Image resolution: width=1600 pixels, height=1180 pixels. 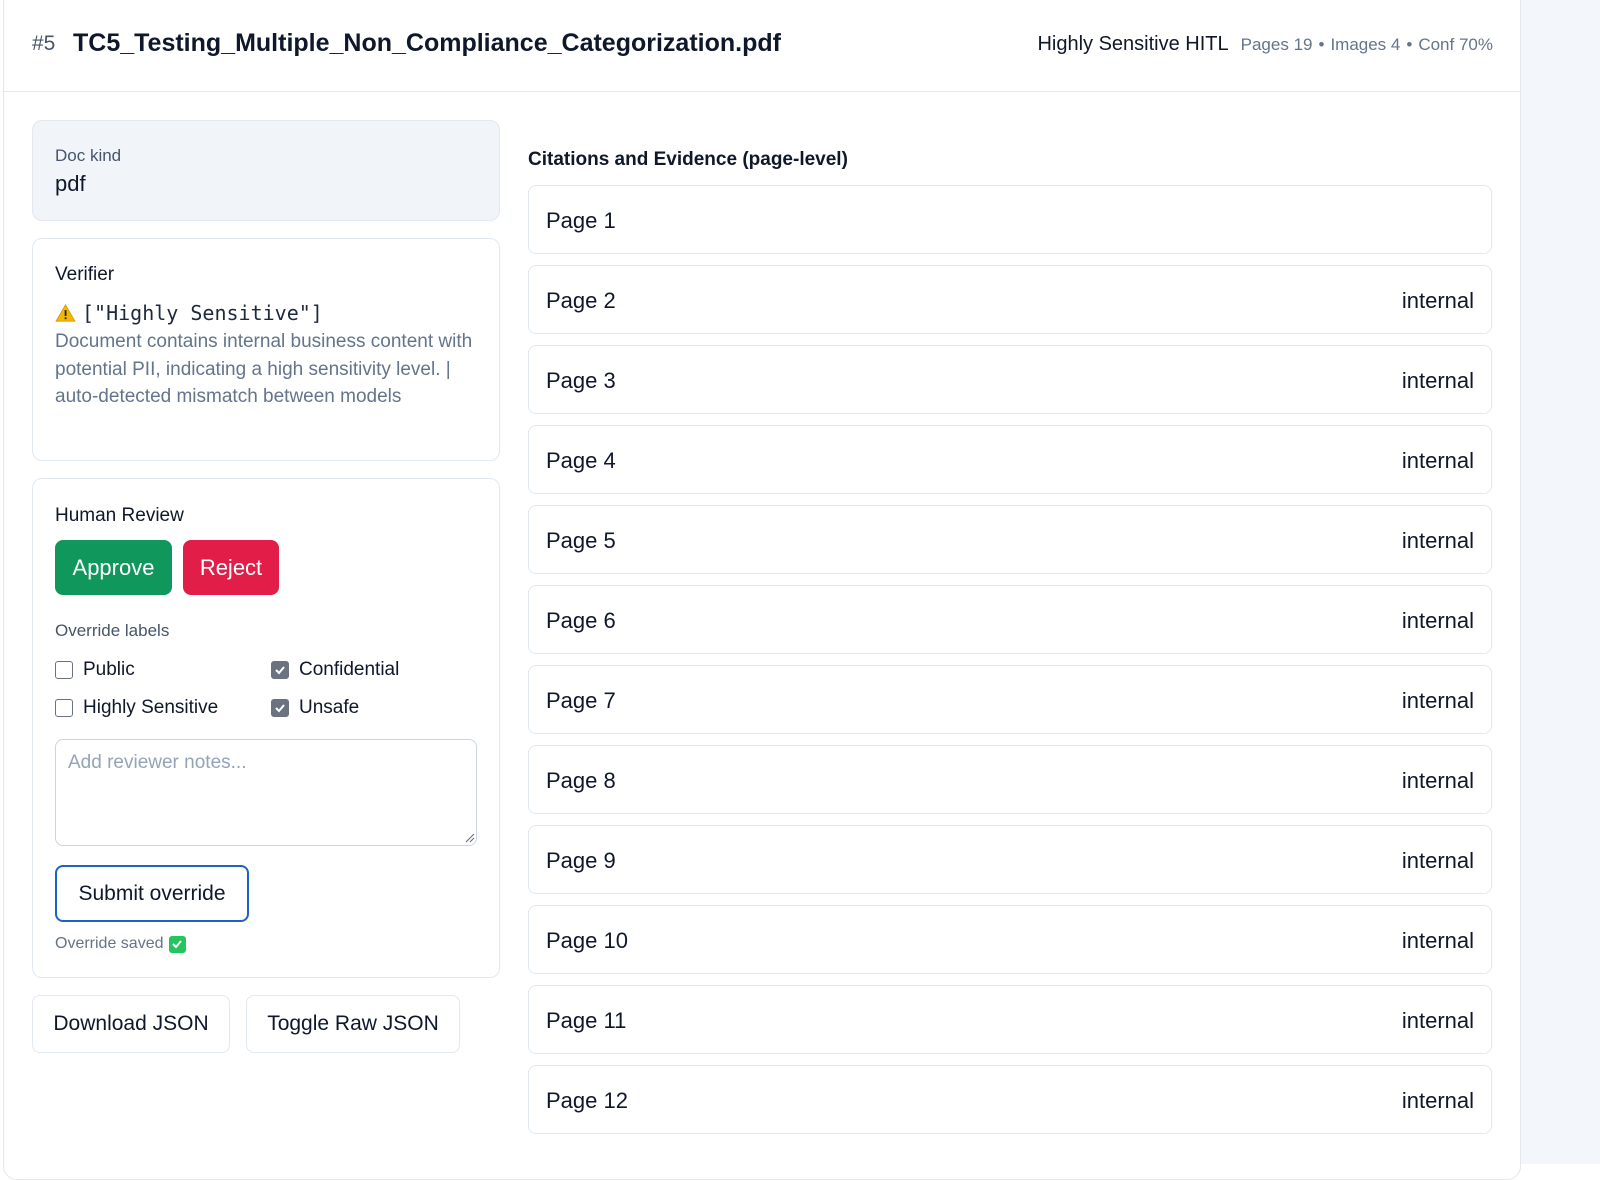 What do you see at coordinates (581, 460) in the screenshot?
I see `citation-page-label: Page 4` at bounding box center [581, 460].